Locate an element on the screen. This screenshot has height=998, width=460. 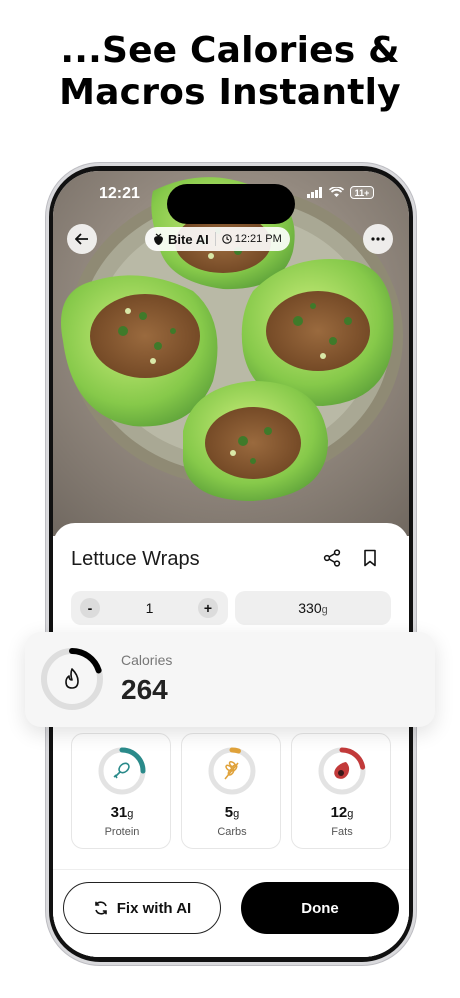
status-time: 12:21 is located at coordinates (119, 193).